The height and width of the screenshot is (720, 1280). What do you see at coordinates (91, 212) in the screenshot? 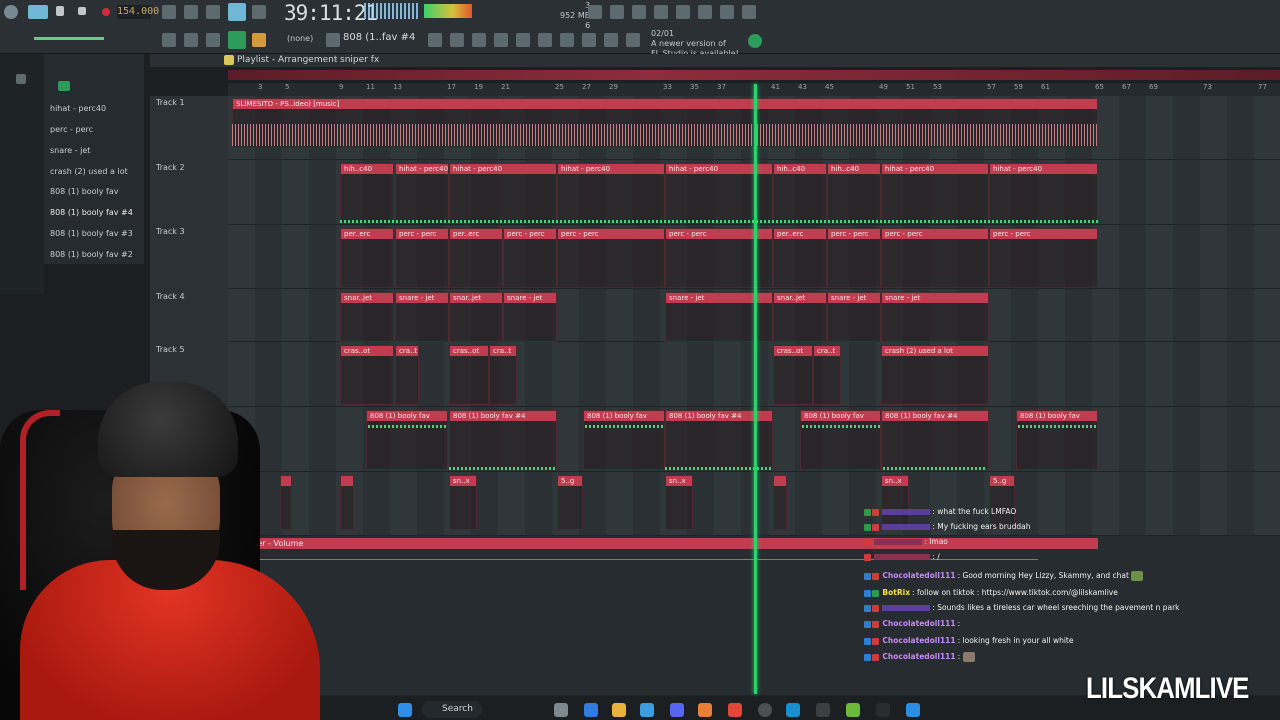
I see `picker-item-selected: 808 (1) booly fav #4` at bounding box center [91, 212].